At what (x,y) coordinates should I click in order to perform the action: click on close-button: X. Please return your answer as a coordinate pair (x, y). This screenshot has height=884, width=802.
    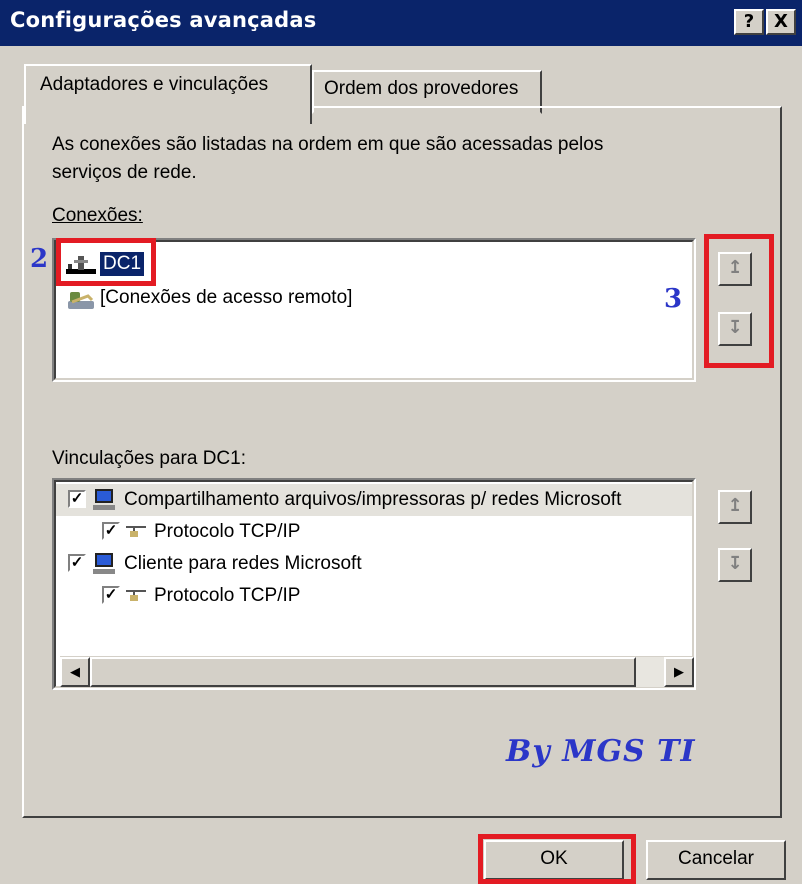
    Looking at the image, I should click on (781, 22).